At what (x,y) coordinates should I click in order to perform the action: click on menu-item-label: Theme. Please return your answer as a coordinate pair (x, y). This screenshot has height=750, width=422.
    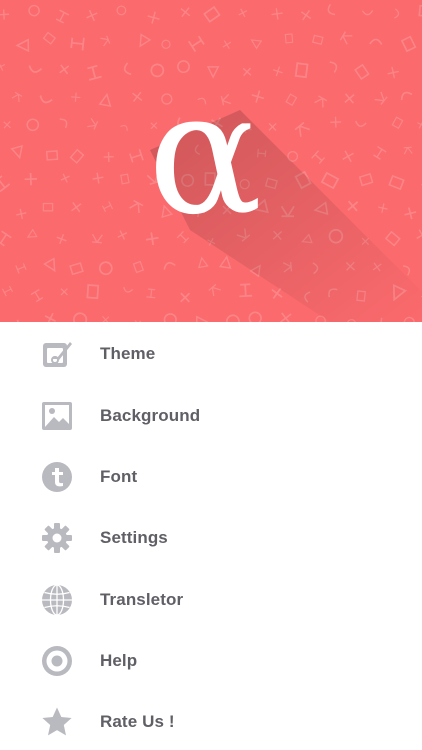
    Looking at the image, I should click on (128, 353).